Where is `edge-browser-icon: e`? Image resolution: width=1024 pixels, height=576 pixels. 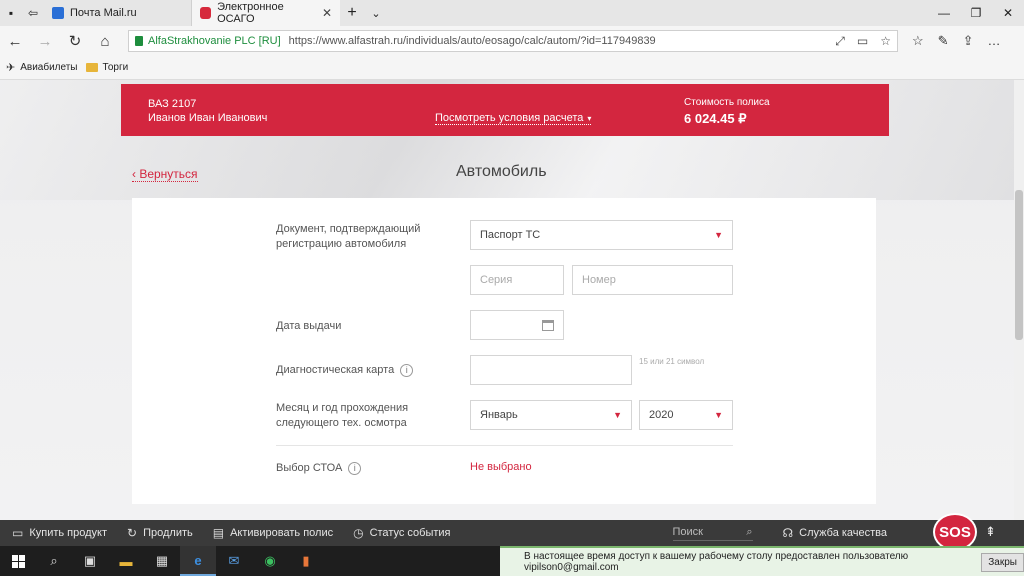 edge-browser-icon: e is located at coordinates (198, 561).